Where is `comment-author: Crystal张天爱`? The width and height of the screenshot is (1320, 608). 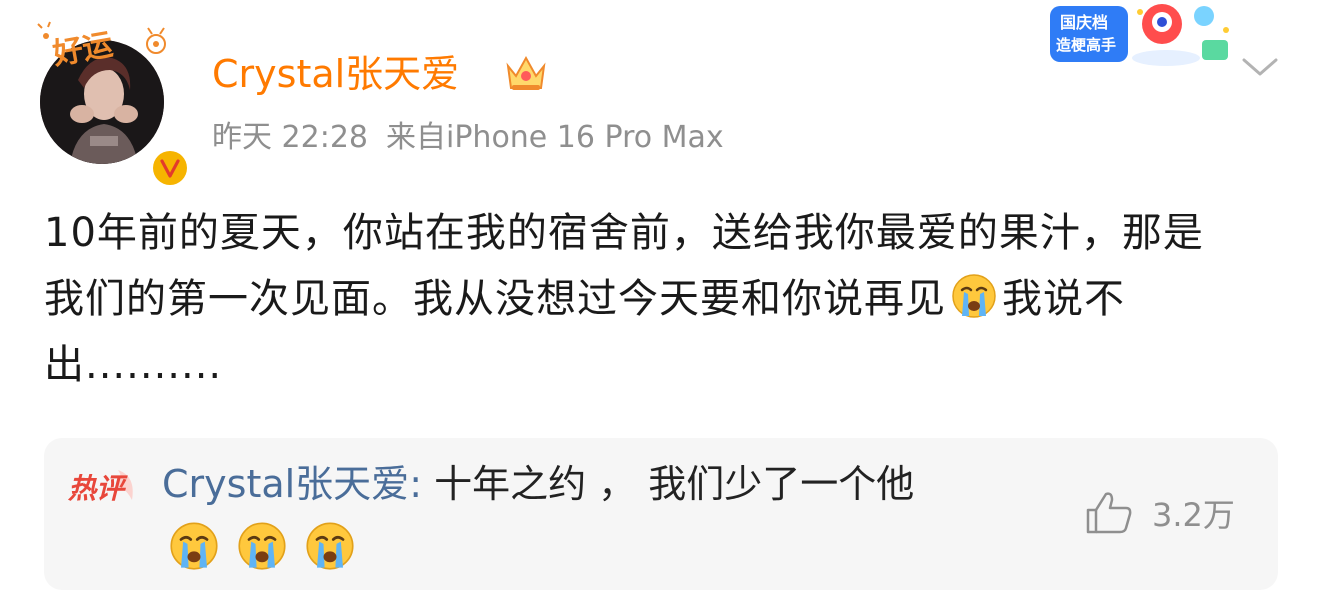
comment-author: Crystal张天爱 is located at coordinates (285, 484).